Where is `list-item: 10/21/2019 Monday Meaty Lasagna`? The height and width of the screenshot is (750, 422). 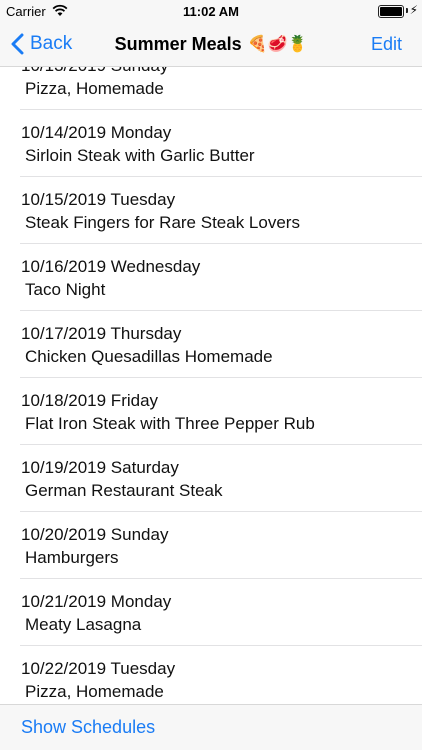
list-item: 10/21/2019 Monday Meaty Lasagna is located at coordinates (221, 612).